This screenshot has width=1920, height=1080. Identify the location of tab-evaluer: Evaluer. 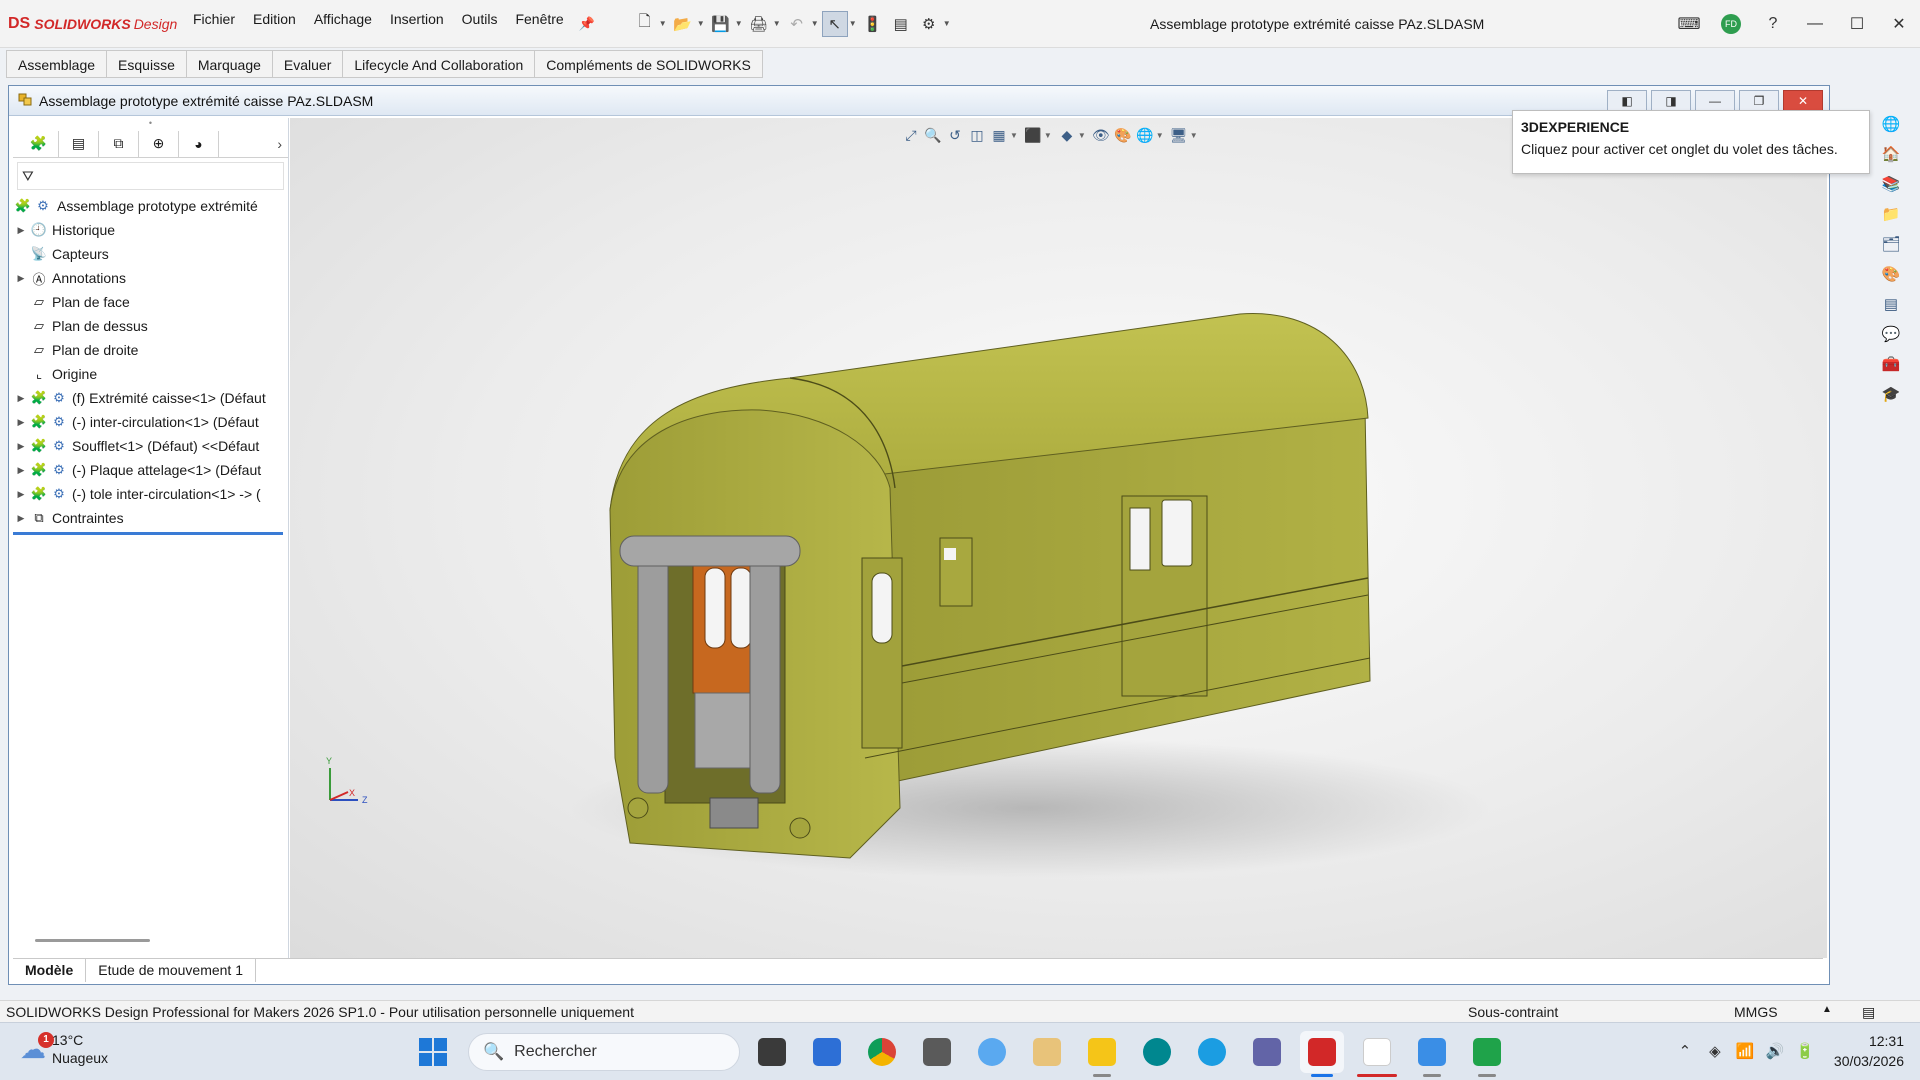
(308, 64).